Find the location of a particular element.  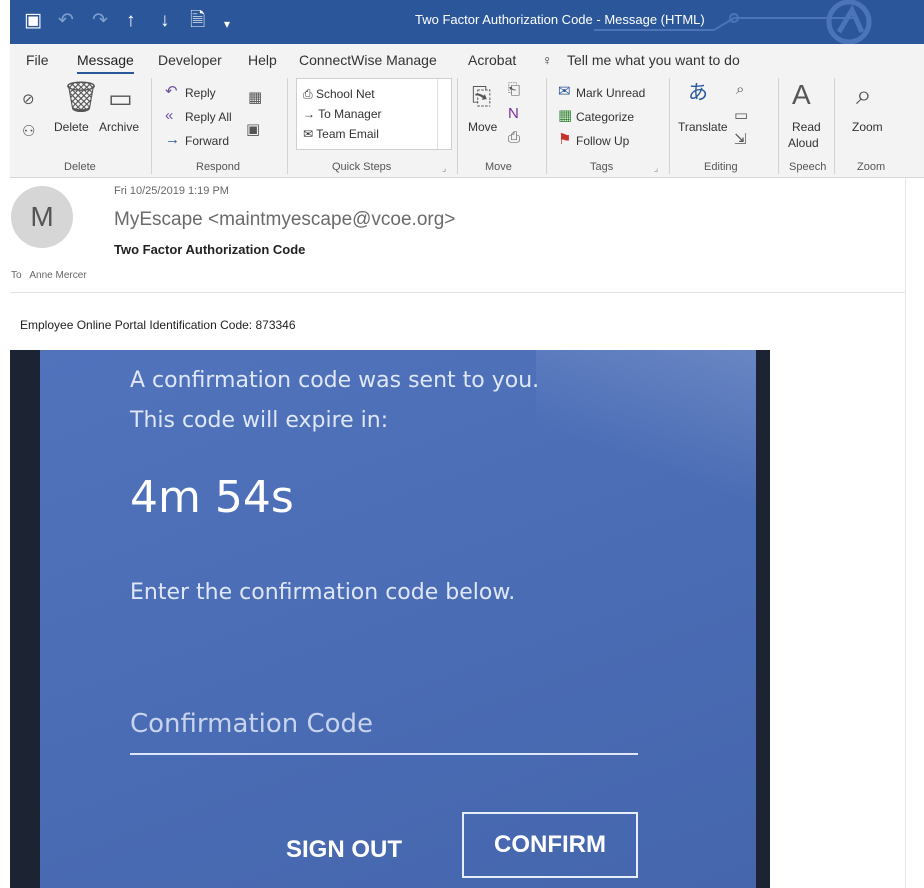

tags-launcher-icon: ⌟ is located at coordinates (656, 168).